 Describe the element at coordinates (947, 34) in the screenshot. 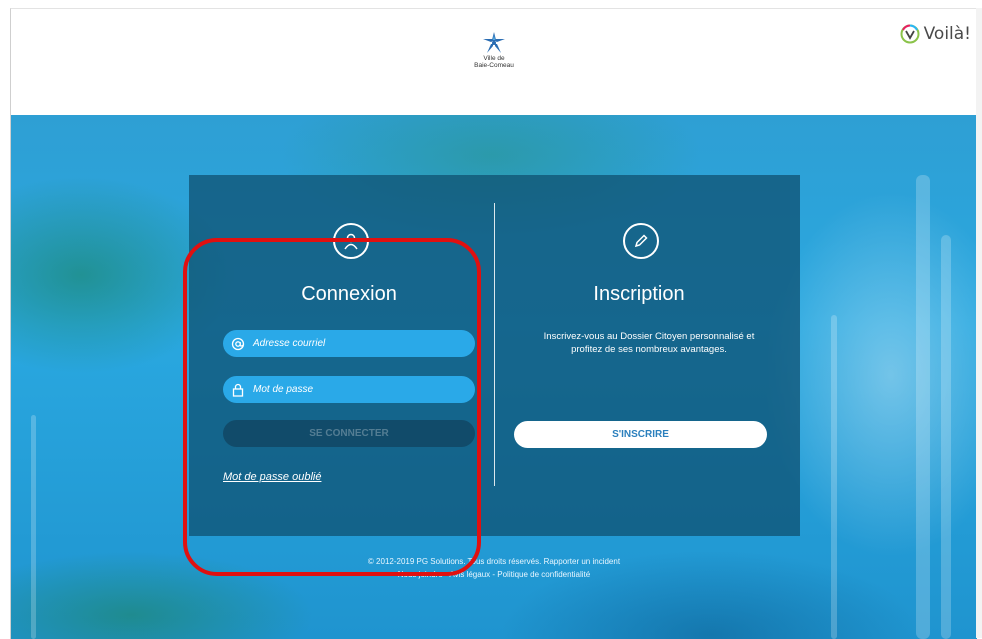

I see `voila-text: Voilà!` at that location.